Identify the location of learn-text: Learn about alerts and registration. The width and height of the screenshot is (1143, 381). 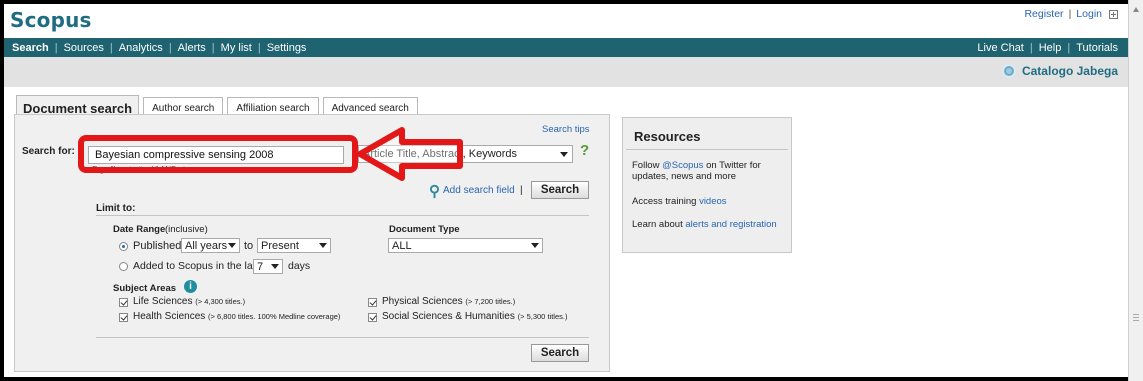
(704, 224).